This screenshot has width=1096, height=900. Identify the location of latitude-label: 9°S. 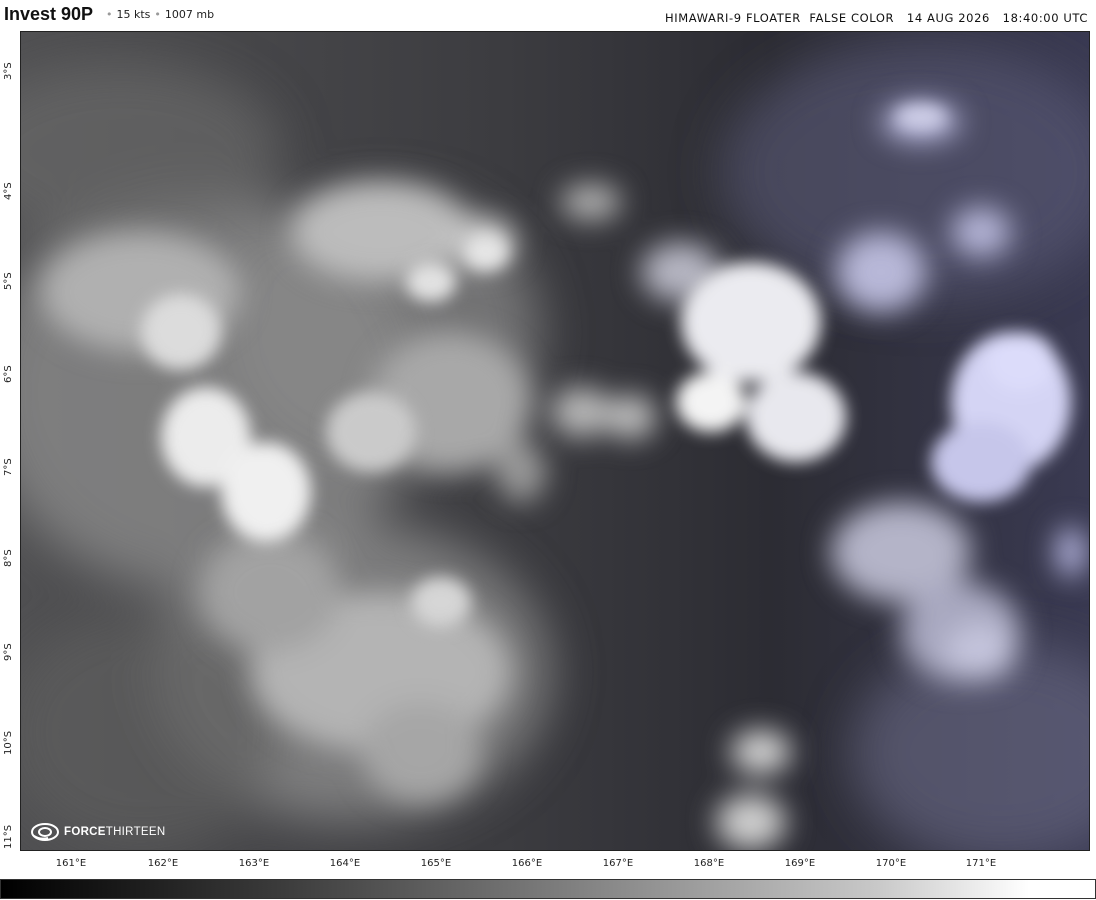
(8, 652).